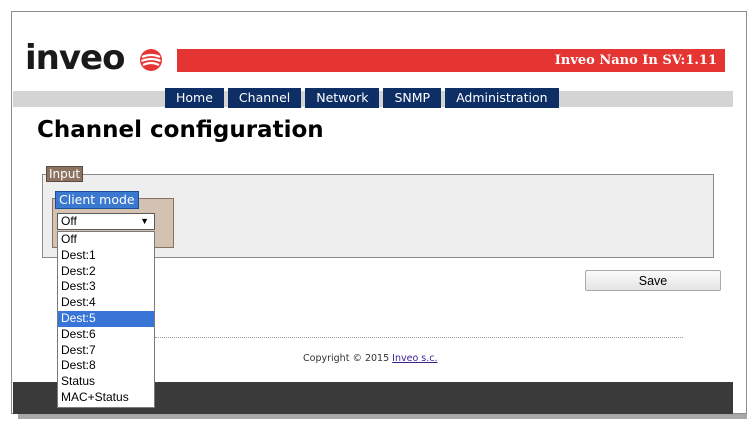 The height and width of the screenshot is (424, 750). What do you see at coordinates (106, 240) in the screenshot?
I see `dropdown-option-off: Off` at bounding box center [106, 240].